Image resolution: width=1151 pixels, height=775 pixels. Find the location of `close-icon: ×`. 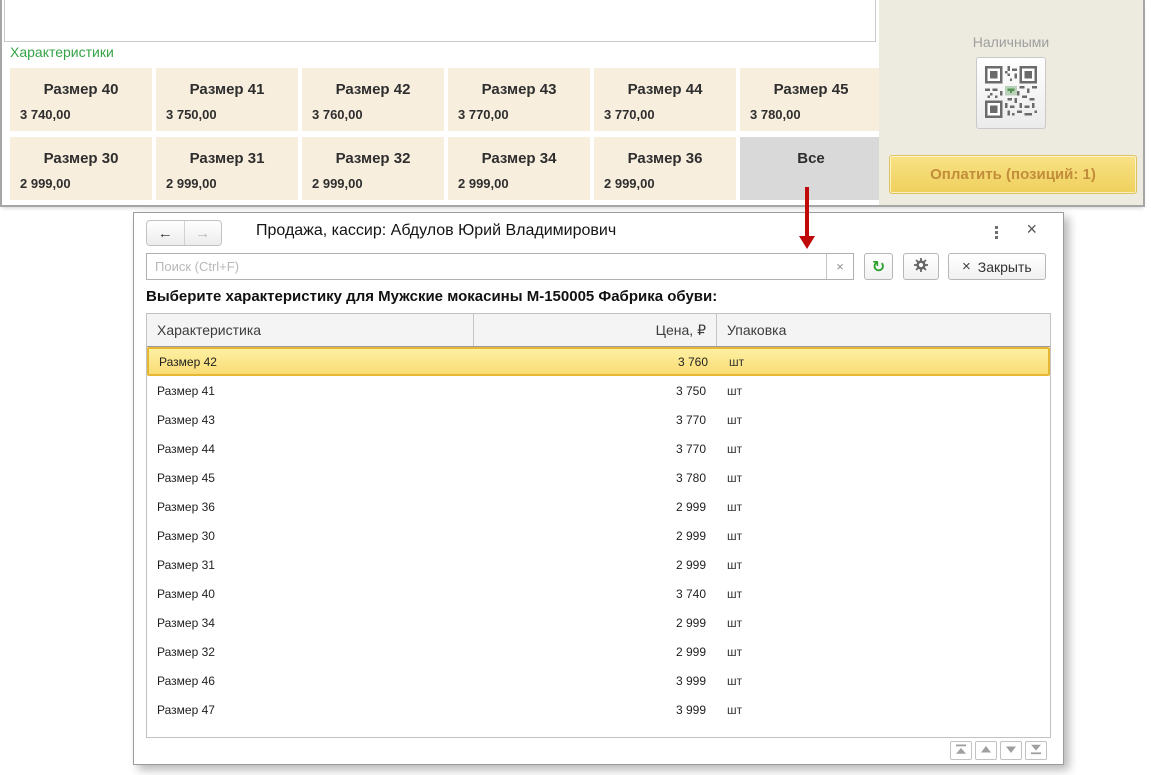

close-icon: × is located at coordinates (1031, 229).